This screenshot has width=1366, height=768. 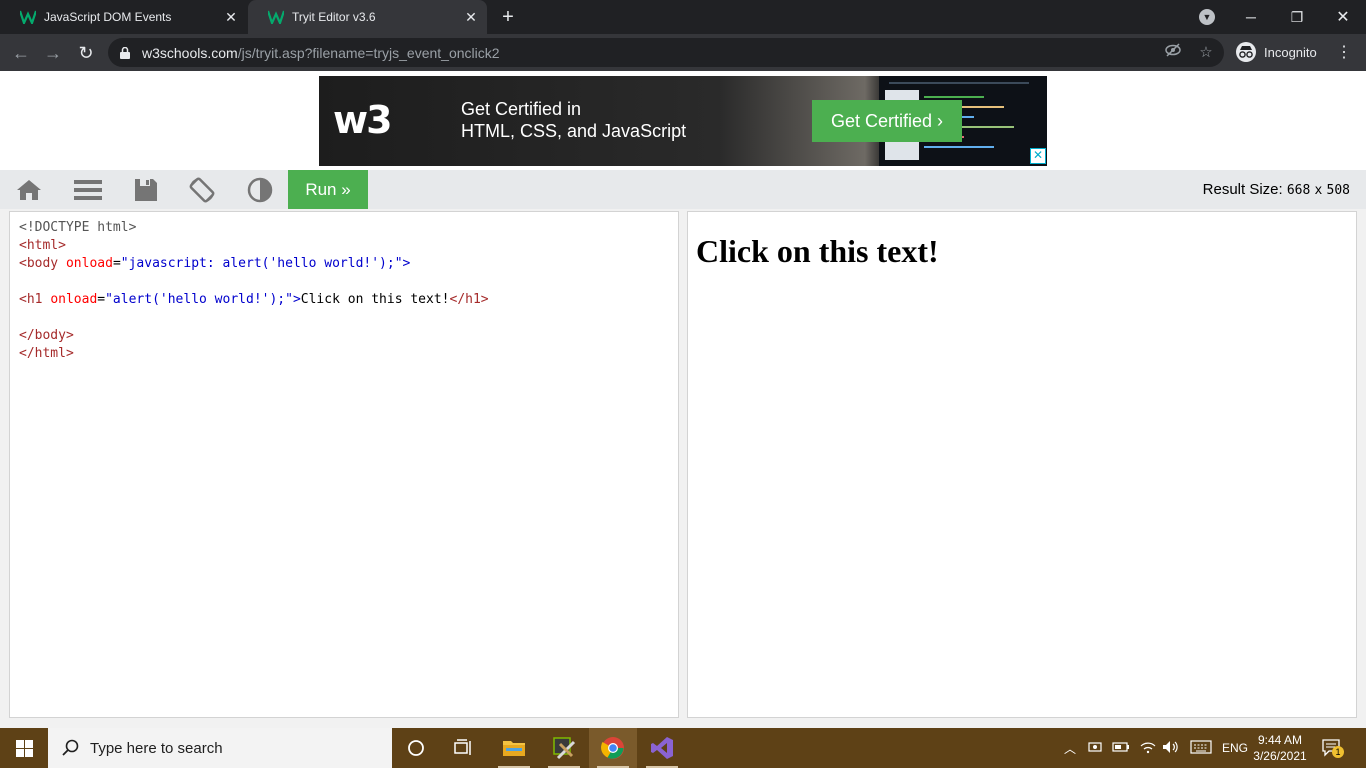 I want to click on minimize-button: ─, so click(x=1251, y=17).